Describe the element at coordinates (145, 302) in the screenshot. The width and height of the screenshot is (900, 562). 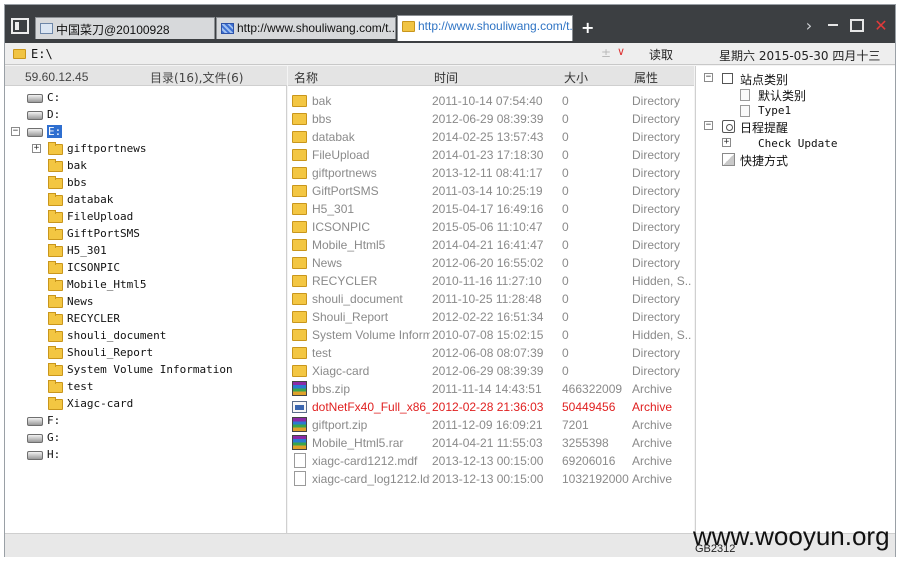
I see `tree-folder: News` at that location.